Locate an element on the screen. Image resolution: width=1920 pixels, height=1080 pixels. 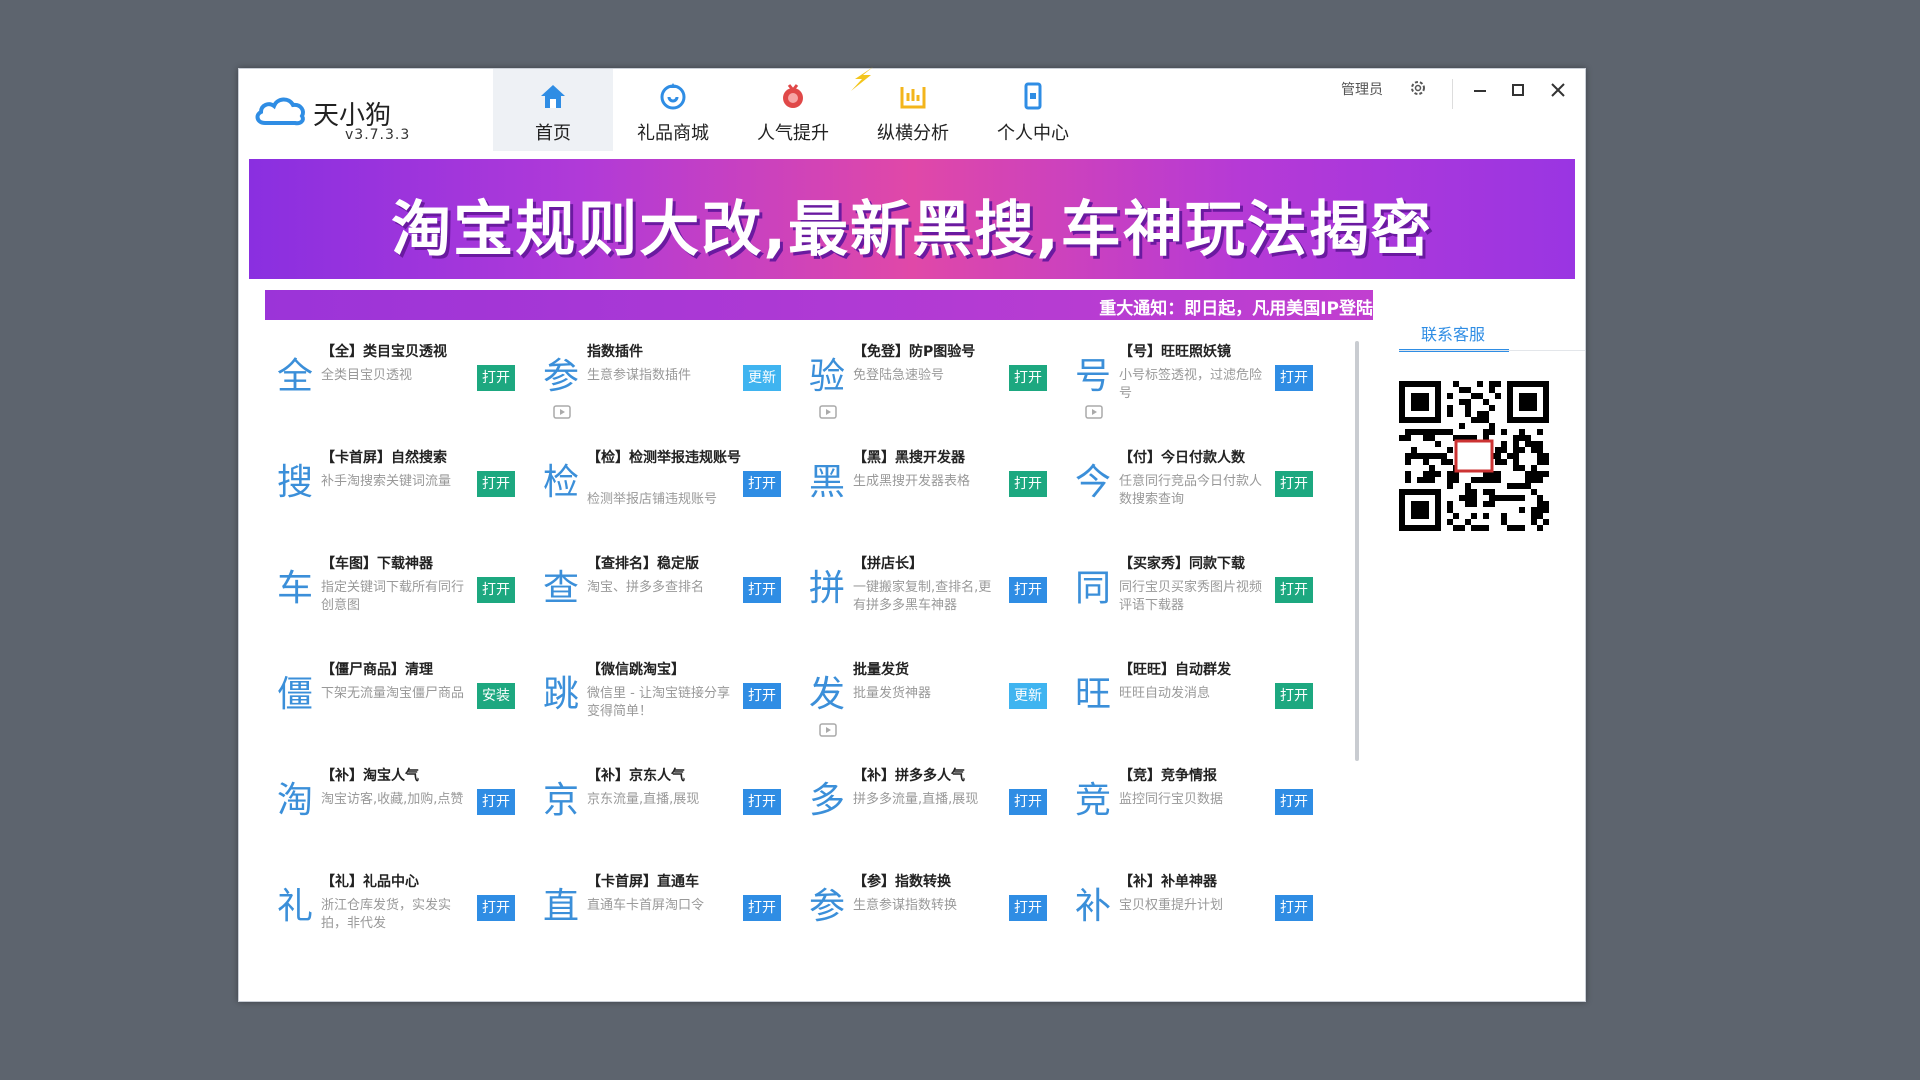
tool-title: 【补】京东人气 is located at coordinates (636, 776).